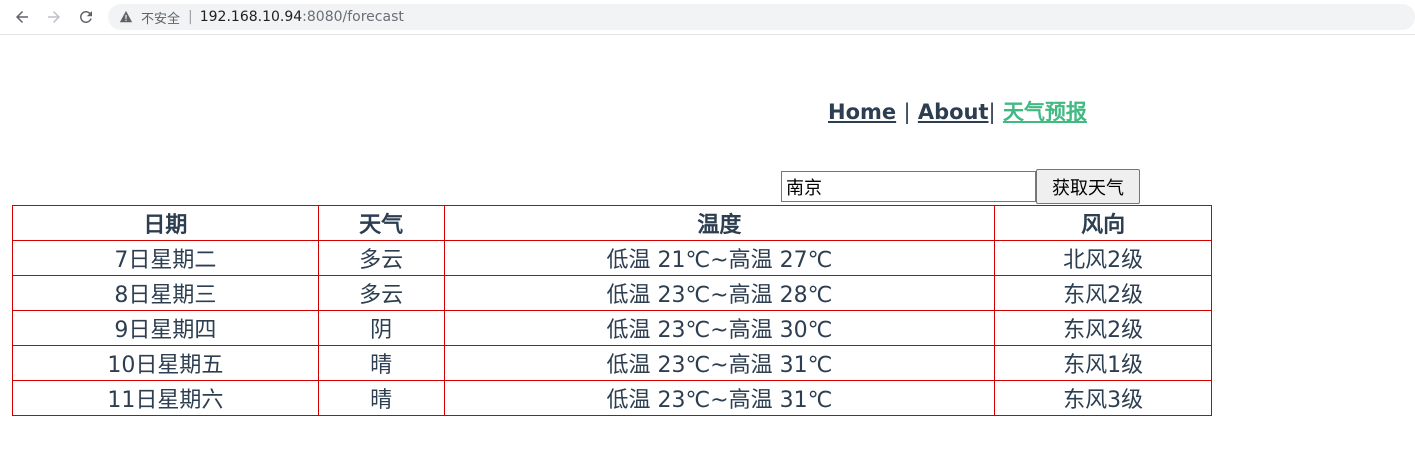  Describe the element at coordinates (353, 17) in the screenshot. I see `url-path: :8080/forecast` at that location.